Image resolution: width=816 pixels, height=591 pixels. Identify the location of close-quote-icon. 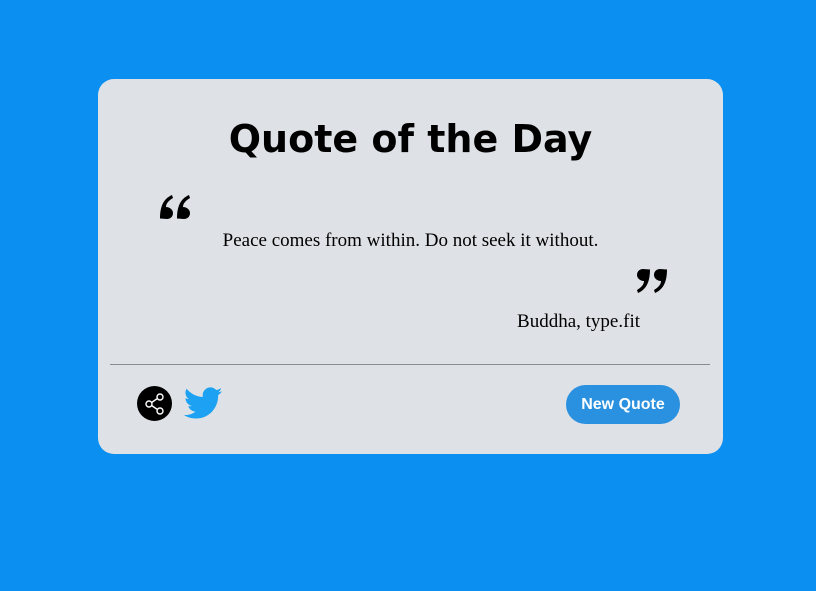
(652, 281).